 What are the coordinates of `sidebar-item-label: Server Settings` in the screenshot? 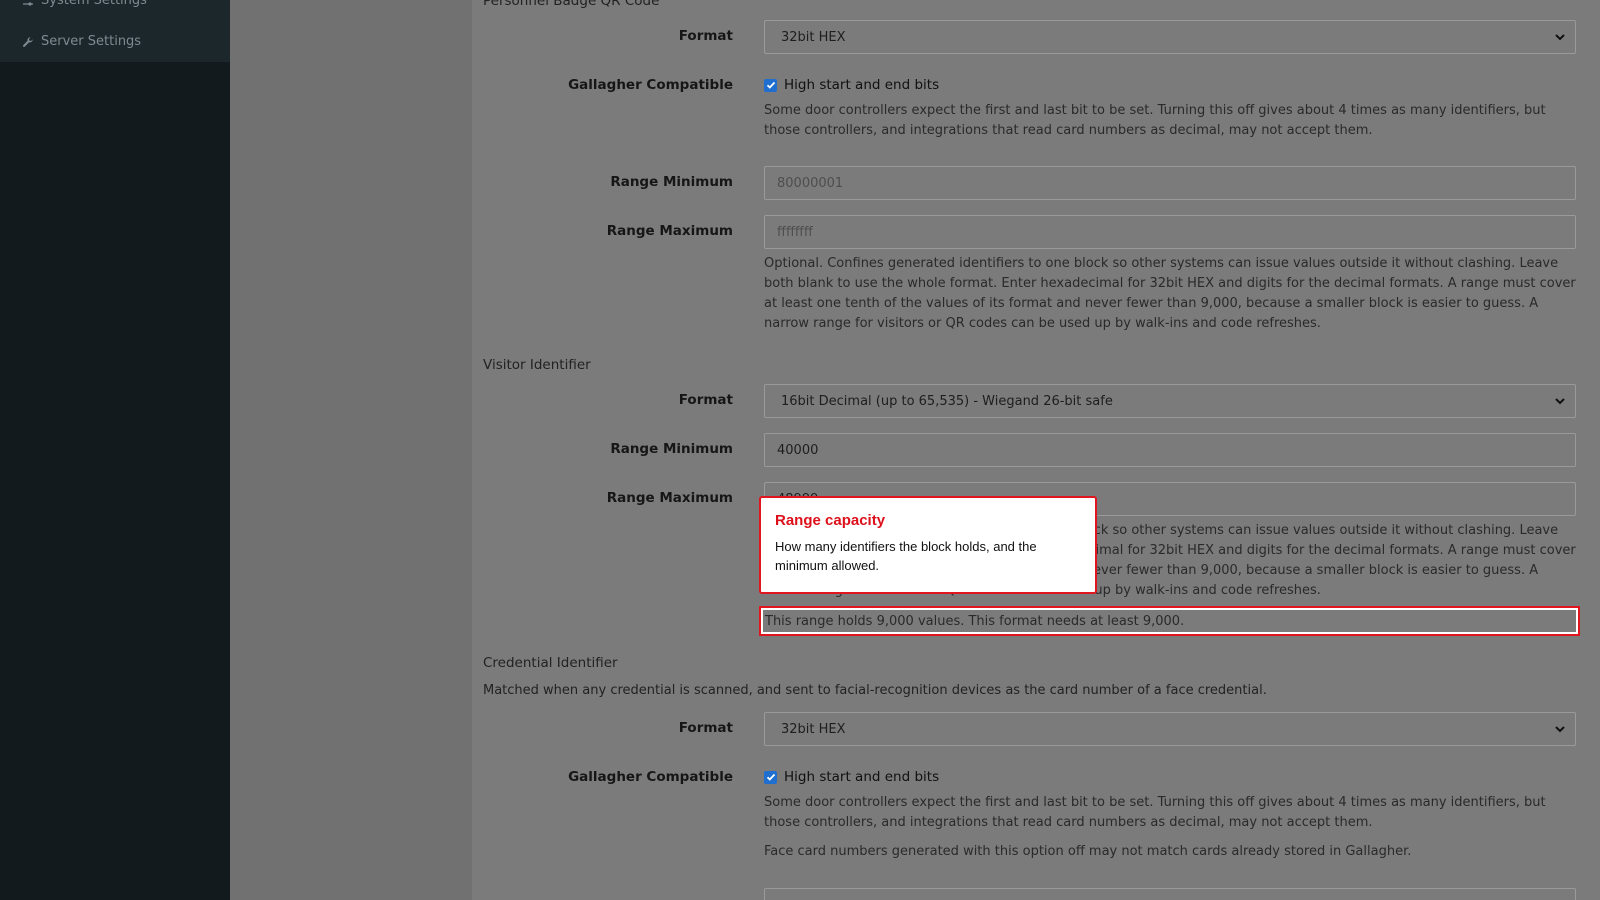 It's located at (91, 41).